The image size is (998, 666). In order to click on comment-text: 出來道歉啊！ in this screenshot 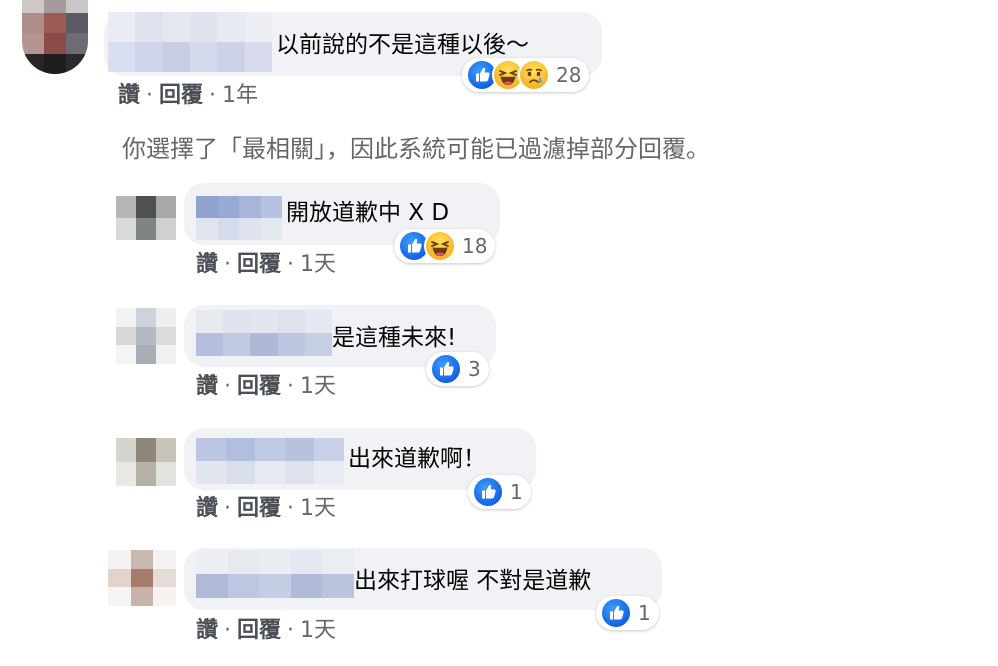, I will do `click(417, 459)`.